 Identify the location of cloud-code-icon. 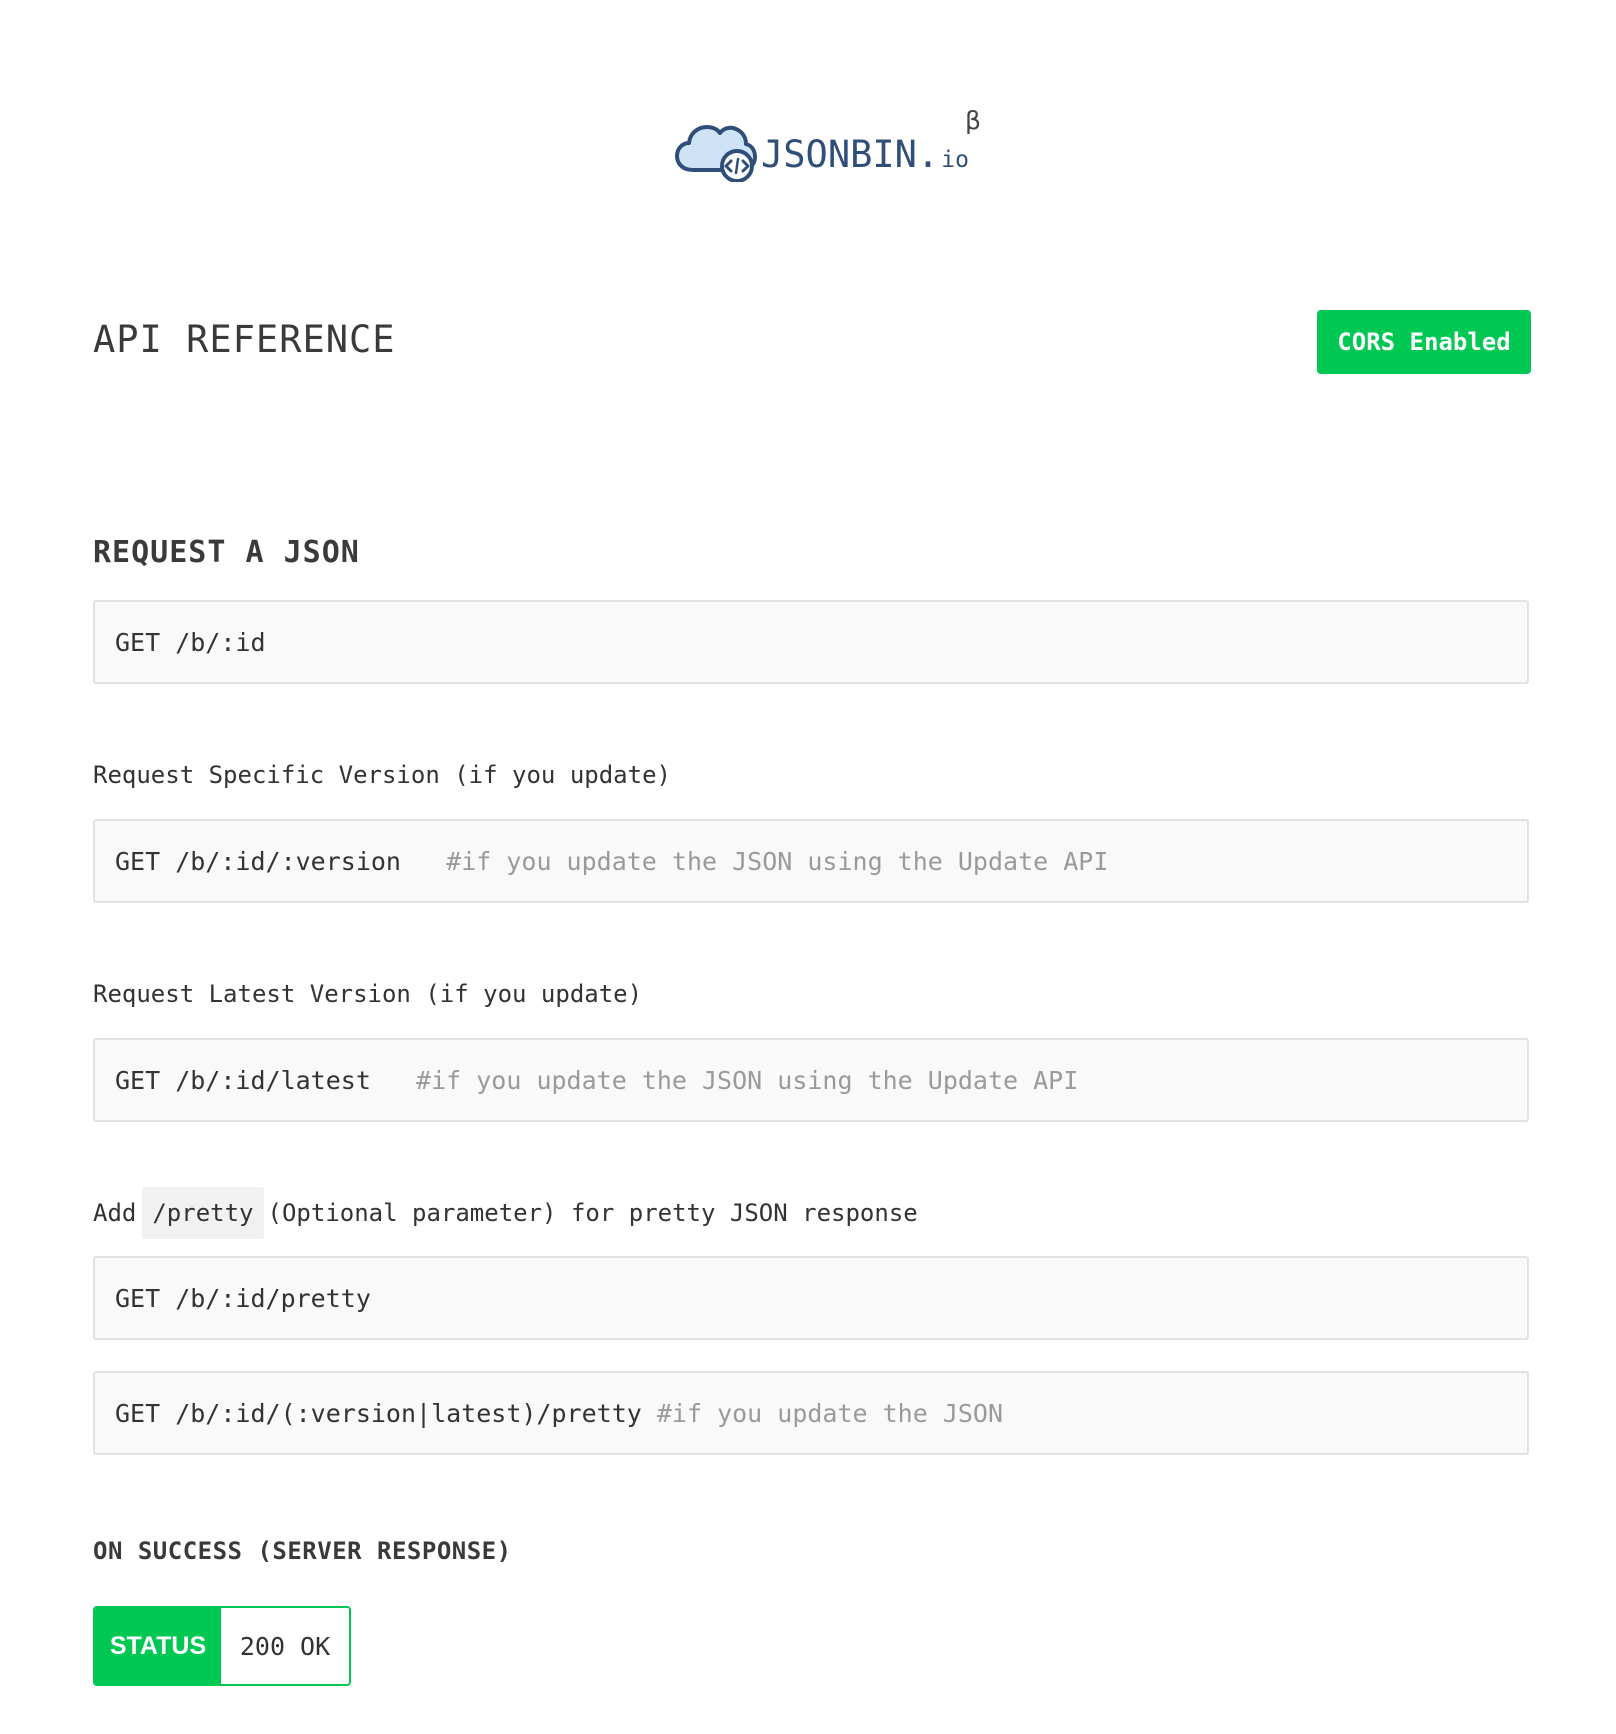
(716, 150).